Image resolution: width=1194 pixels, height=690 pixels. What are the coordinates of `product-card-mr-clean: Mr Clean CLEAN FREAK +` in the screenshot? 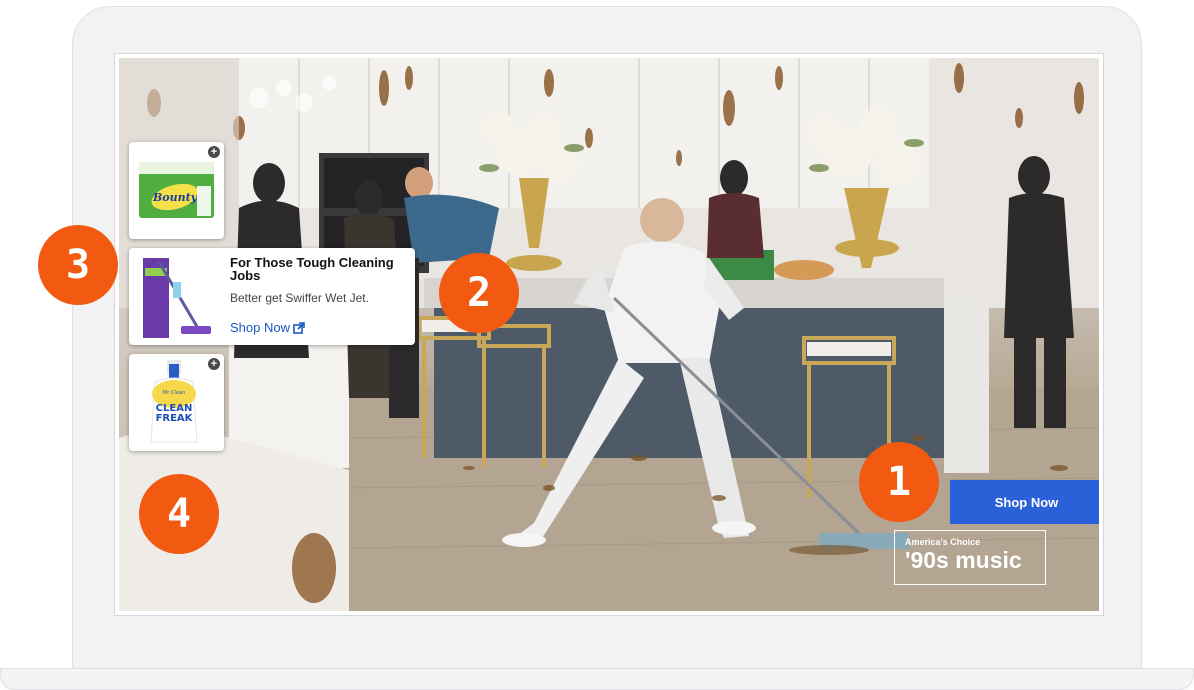 It's located at (176, 402).